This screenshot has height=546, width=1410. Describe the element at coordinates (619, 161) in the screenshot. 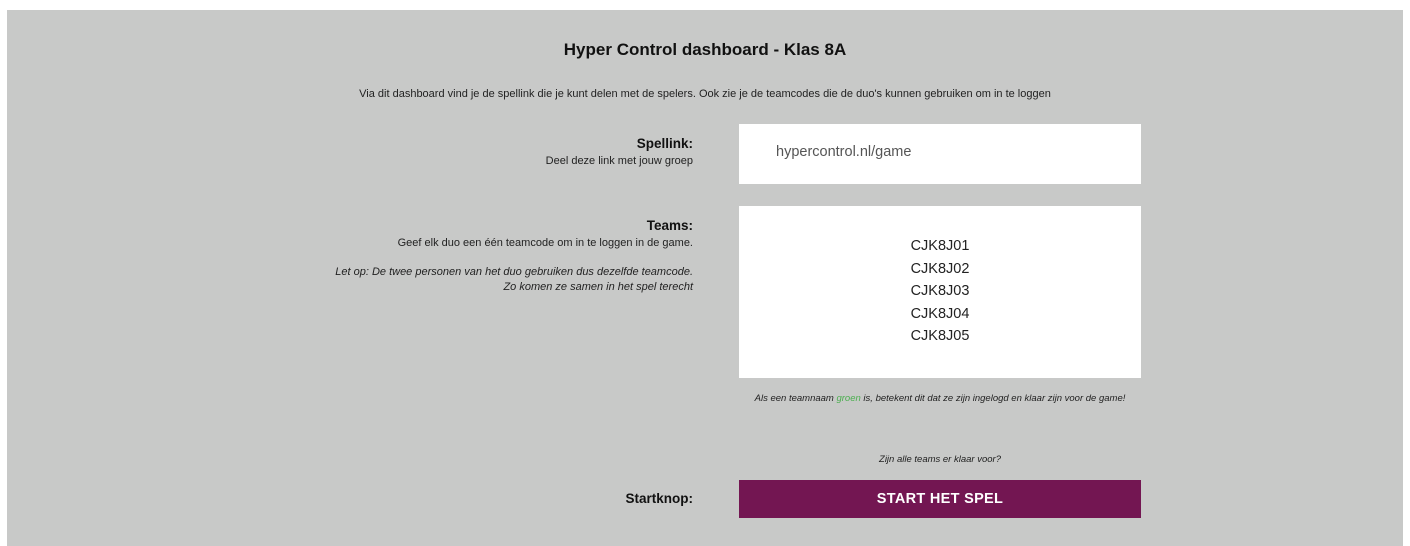

I see `game-link-description: Deel deze link met jouw groep` at that location.